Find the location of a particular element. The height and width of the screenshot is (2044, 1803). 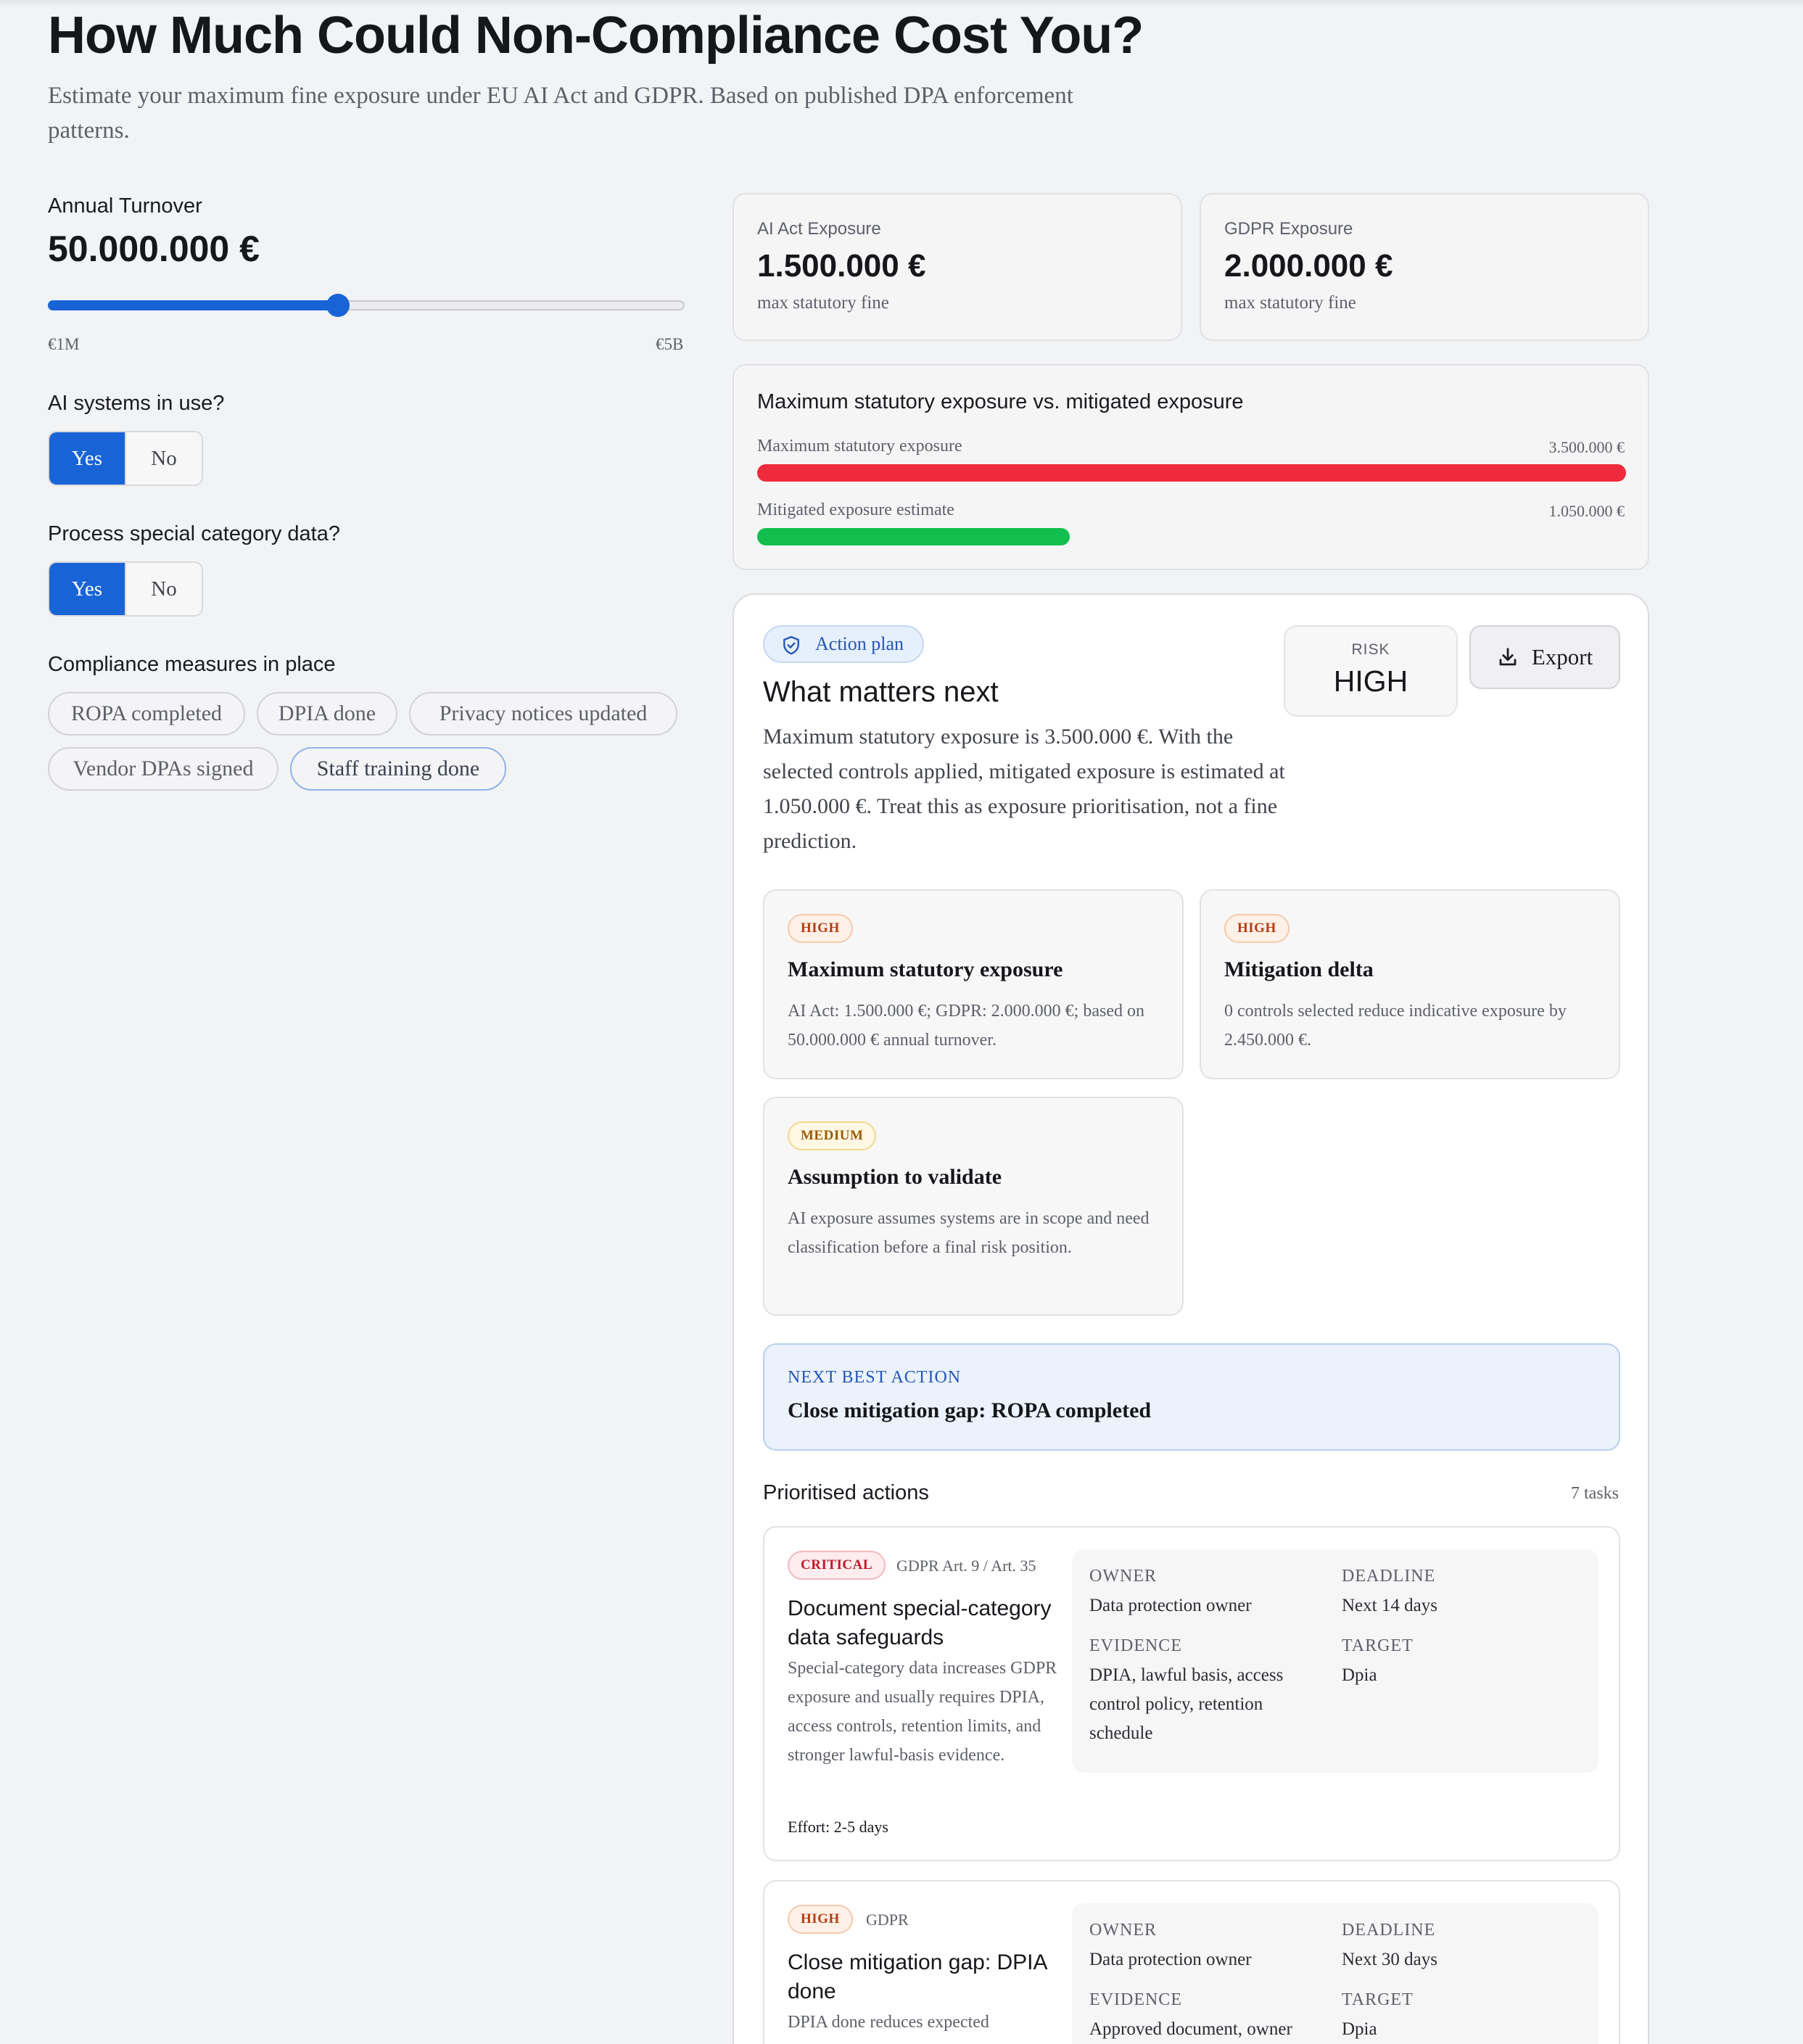

mitigated-exposure-bar is located at coordinates (914, 536).